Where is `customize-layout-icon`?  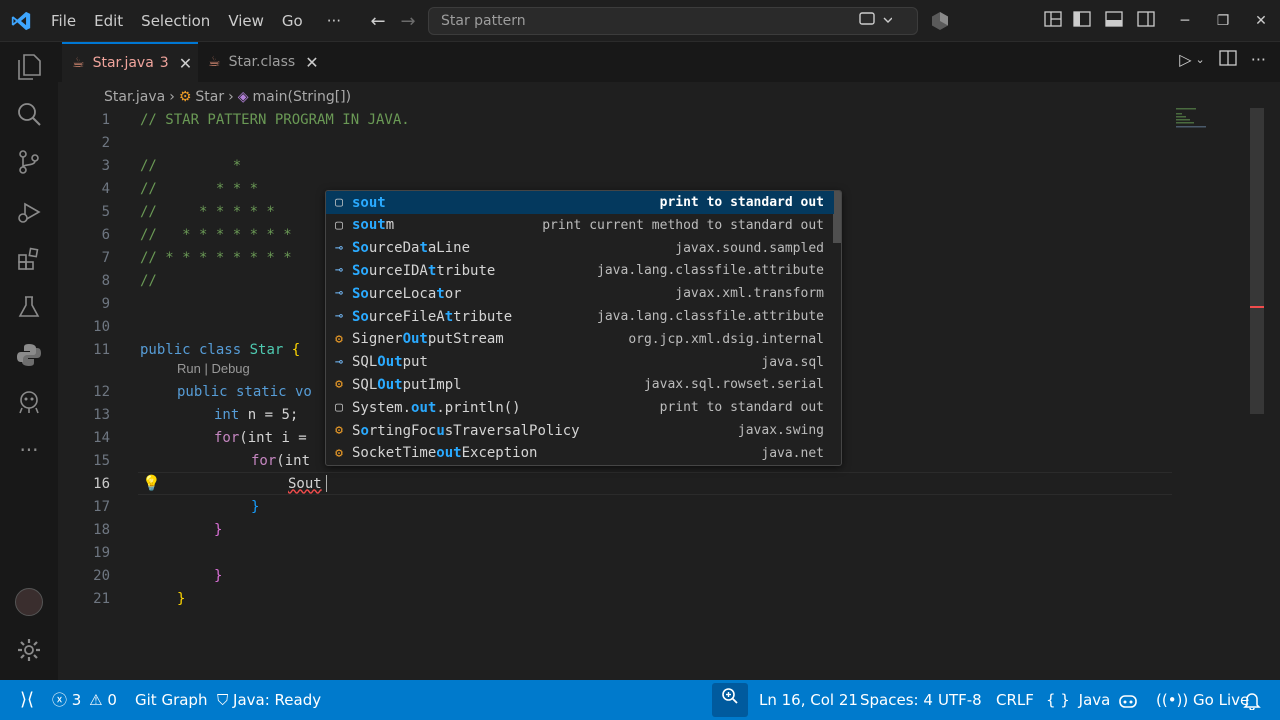 customize-layout-icon is located at coordinates (1053, 21).